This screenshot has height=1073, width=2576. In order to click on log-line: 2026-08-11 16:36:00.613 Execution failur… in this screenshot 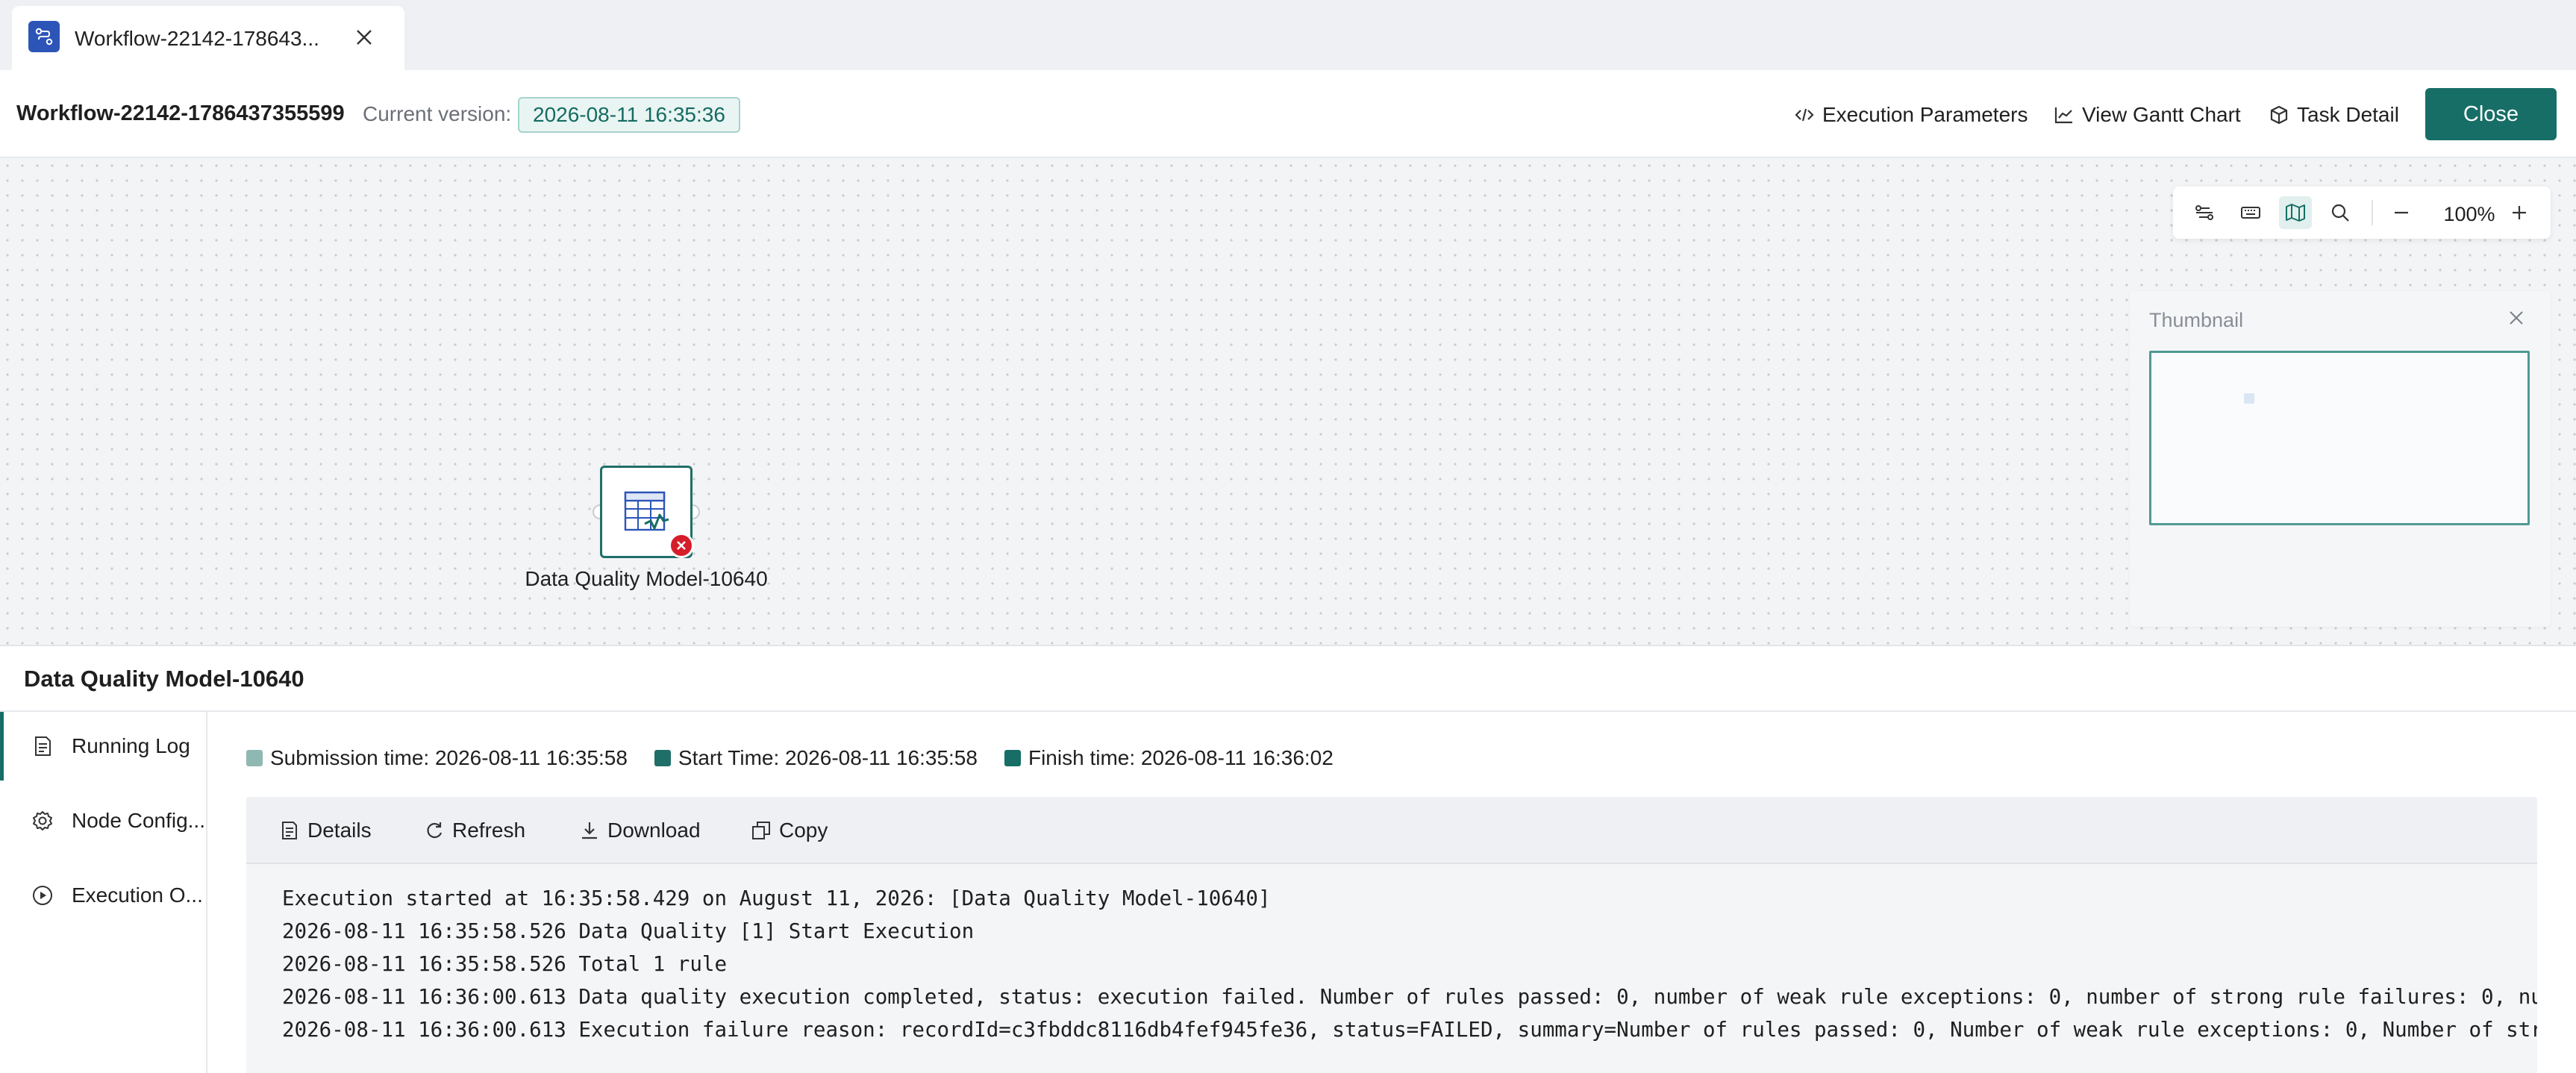, I will do `click(1409, 1030)`.